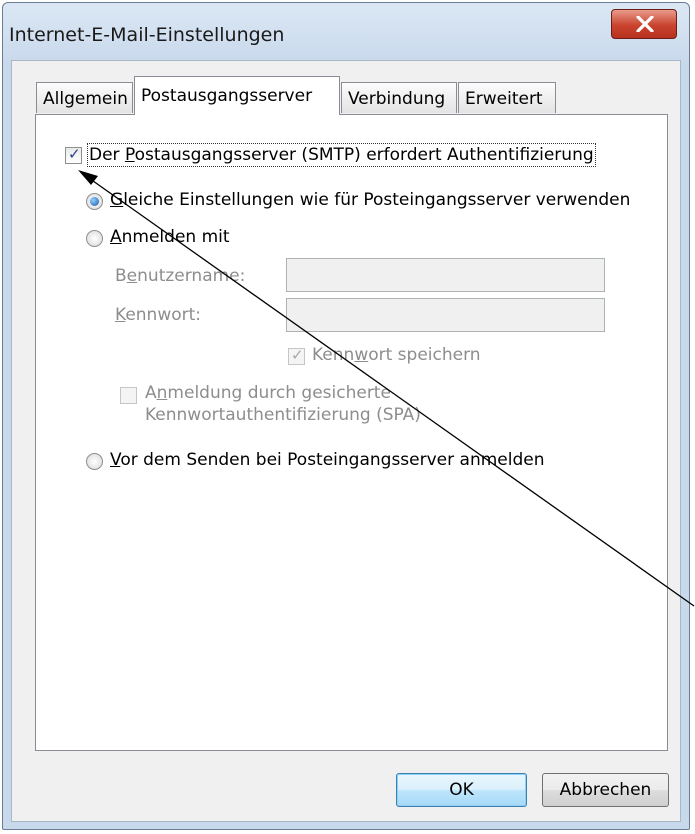  I want to click on cancel-button: Abbrechen, so click(605, 790).